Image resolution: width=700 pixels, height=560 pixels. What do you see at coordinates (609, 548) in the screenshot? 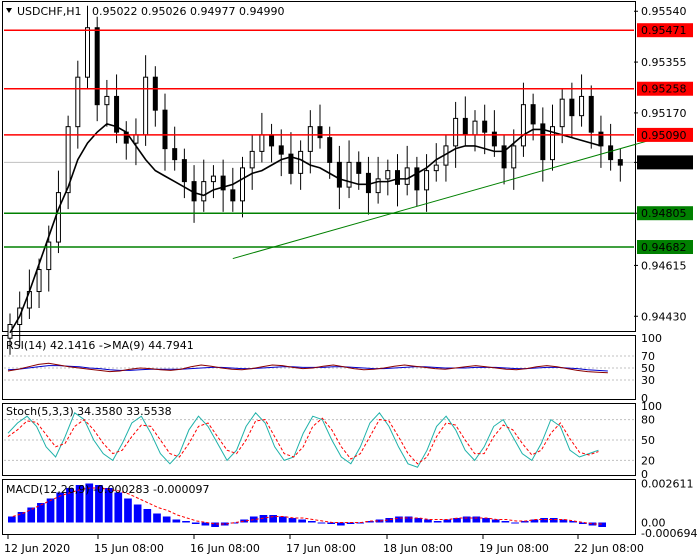
I see `time-tick-label: 22 Jun 08:00` at bounding box center [609, 548].